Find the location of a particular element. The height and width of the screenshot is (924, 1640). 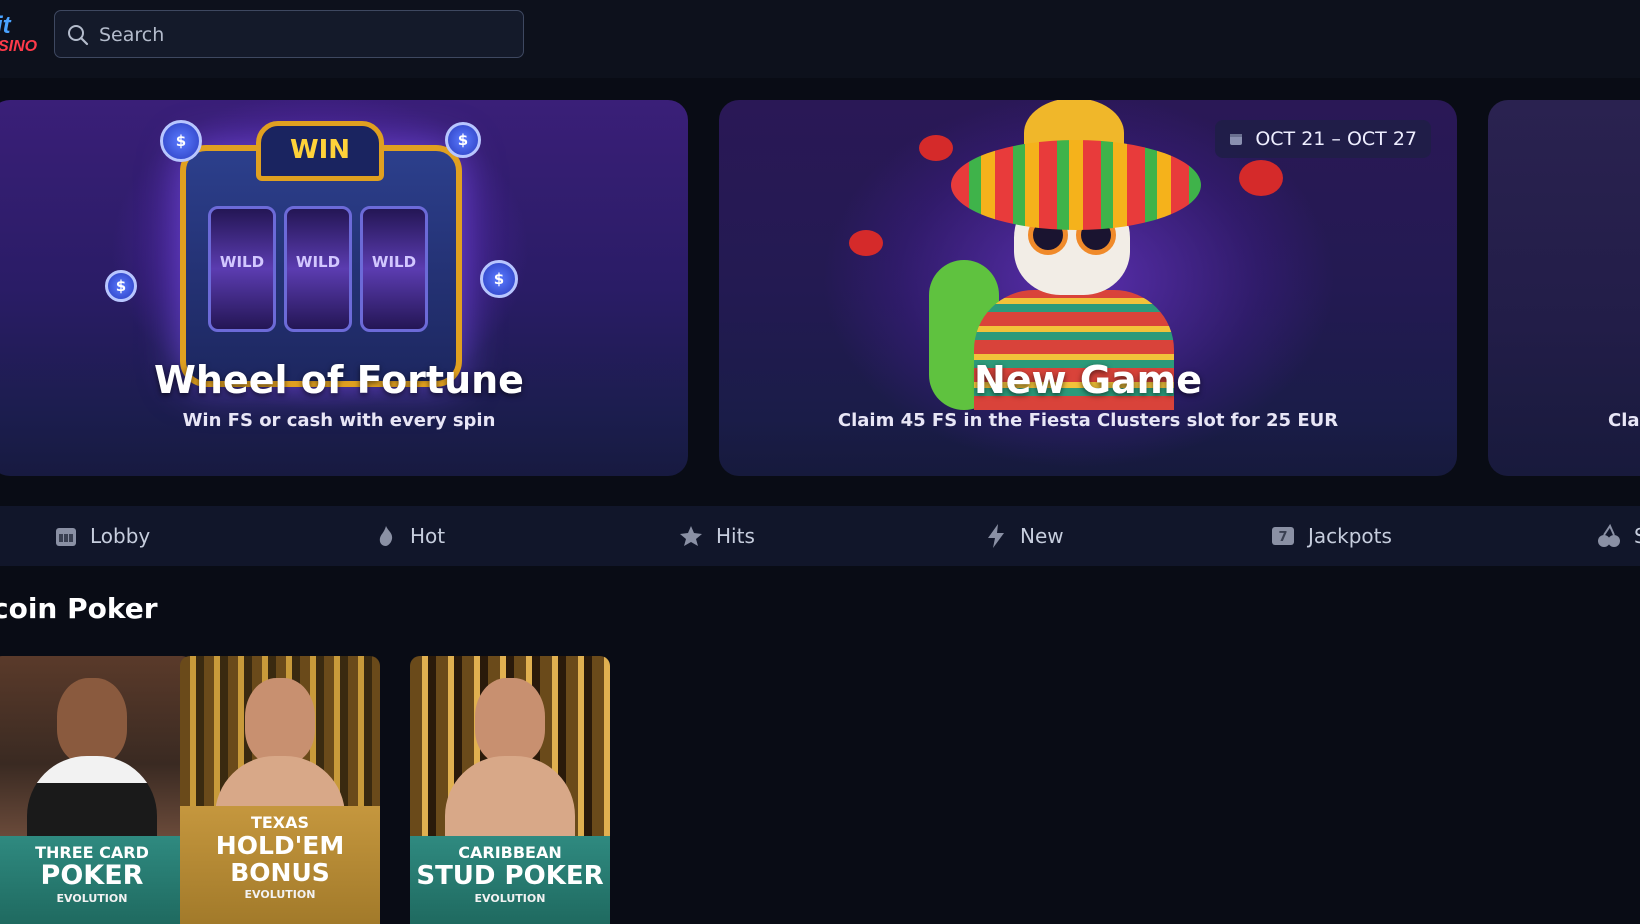

game-title-line2: POKER is located at coordinates (92, 875).